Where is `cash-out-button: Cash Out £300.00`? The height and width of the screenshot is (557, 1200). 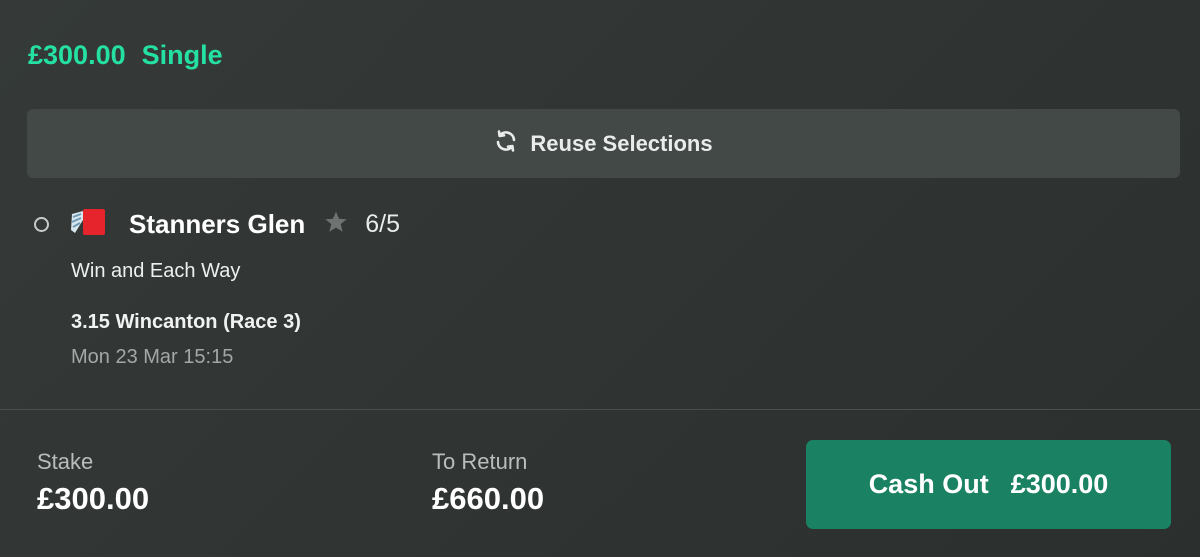
cash-out-button: Cash Out £300.00 is located at coordinates (988, 484).